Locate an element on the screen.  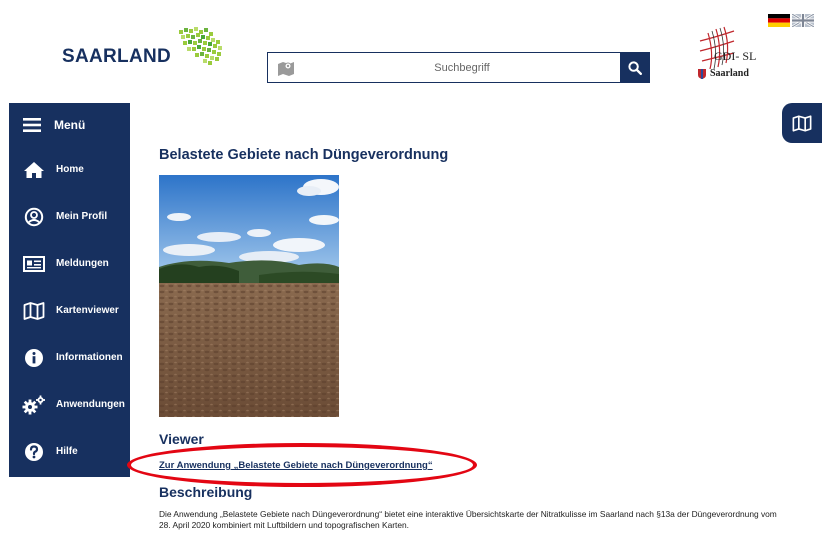
help-icon is located at coordinates (34, 452).